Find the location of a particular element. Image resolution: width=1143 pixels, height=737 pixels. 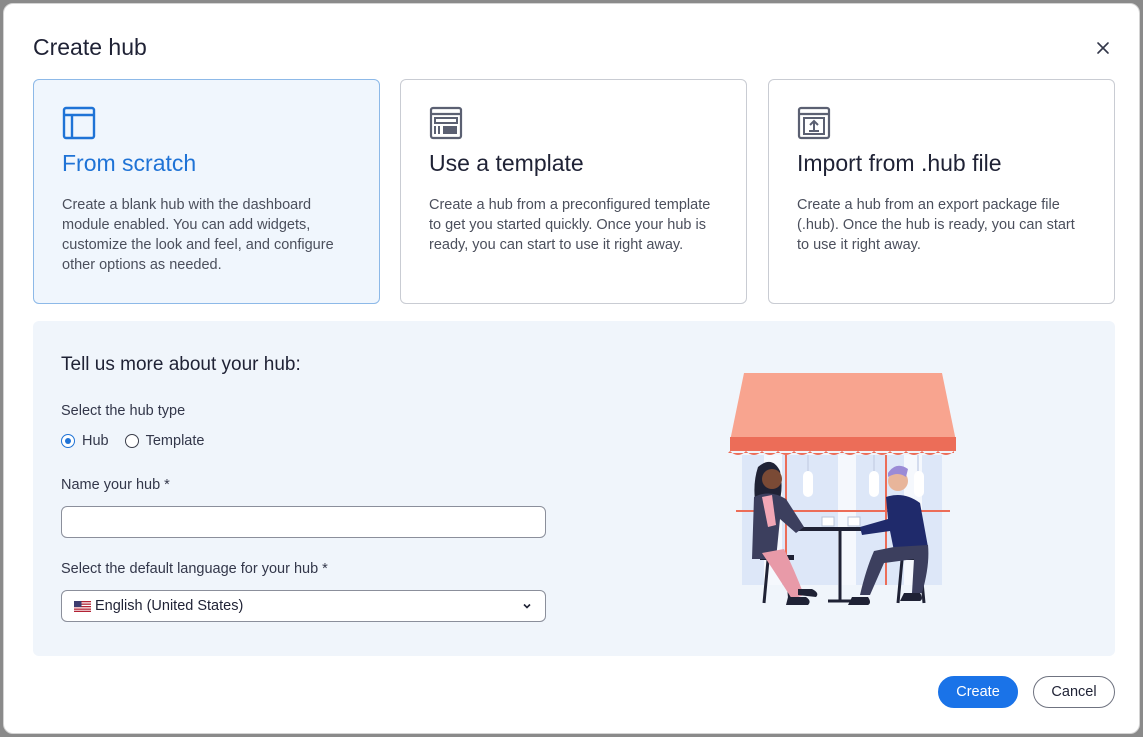

hub-name-input is located at coordinates (303, 522).